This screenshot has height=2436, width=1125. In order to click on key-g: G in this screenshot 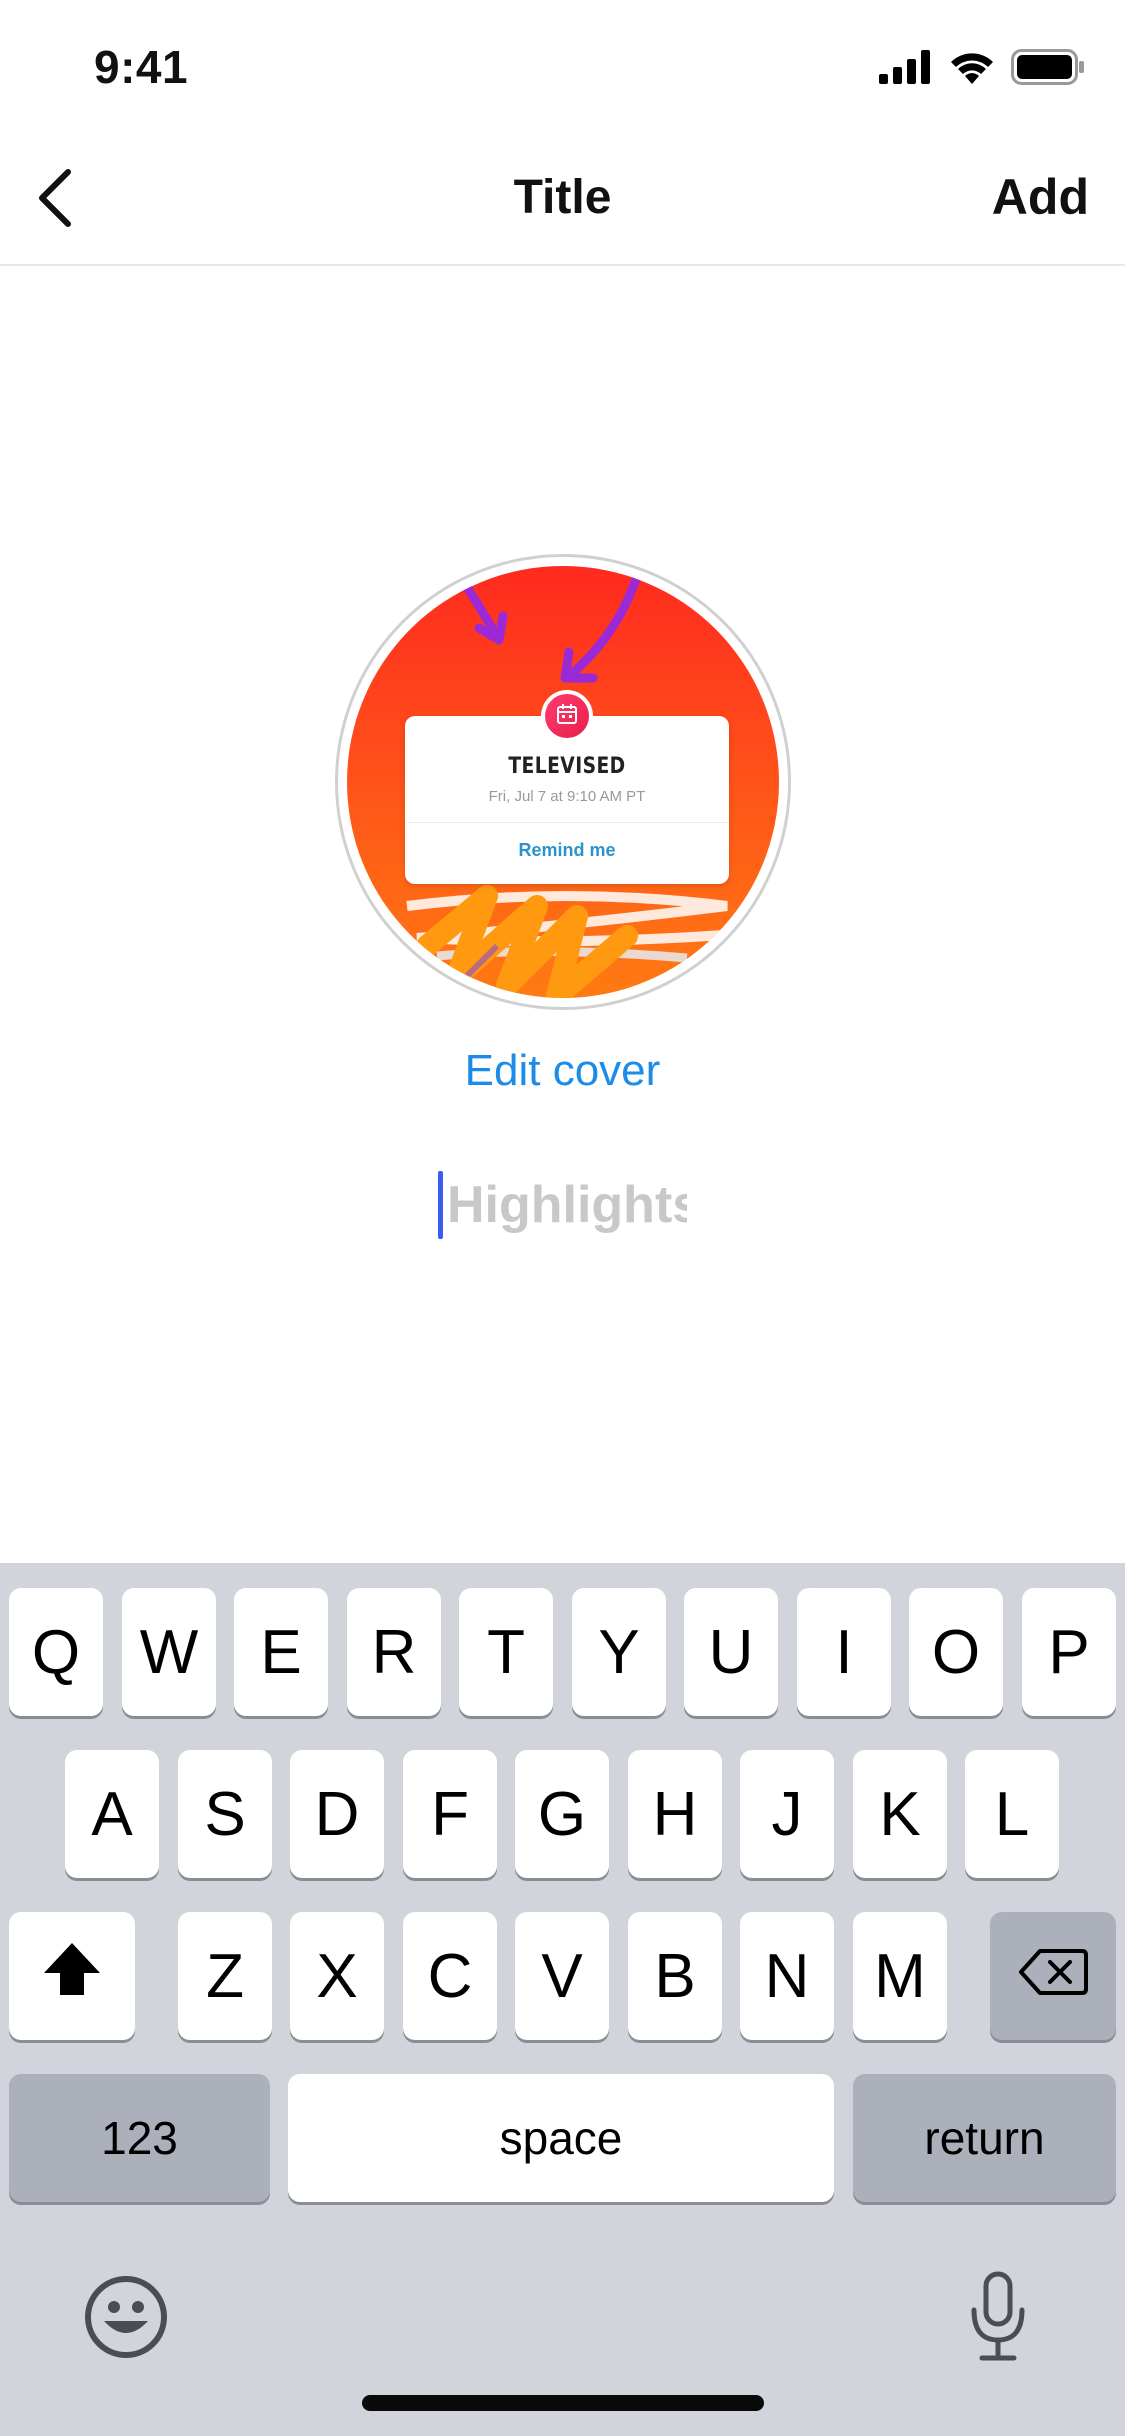, I will do `click(562, 1814)`.